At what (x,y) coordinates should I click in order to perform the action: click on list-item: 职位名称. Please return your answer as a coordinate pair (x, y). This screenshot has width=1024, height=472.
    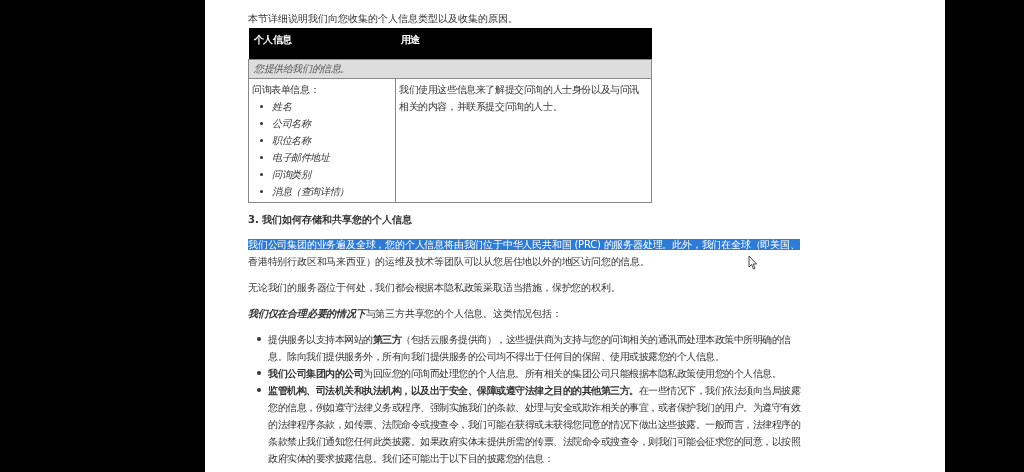
    Looking at the image, I should click on (291, 141).